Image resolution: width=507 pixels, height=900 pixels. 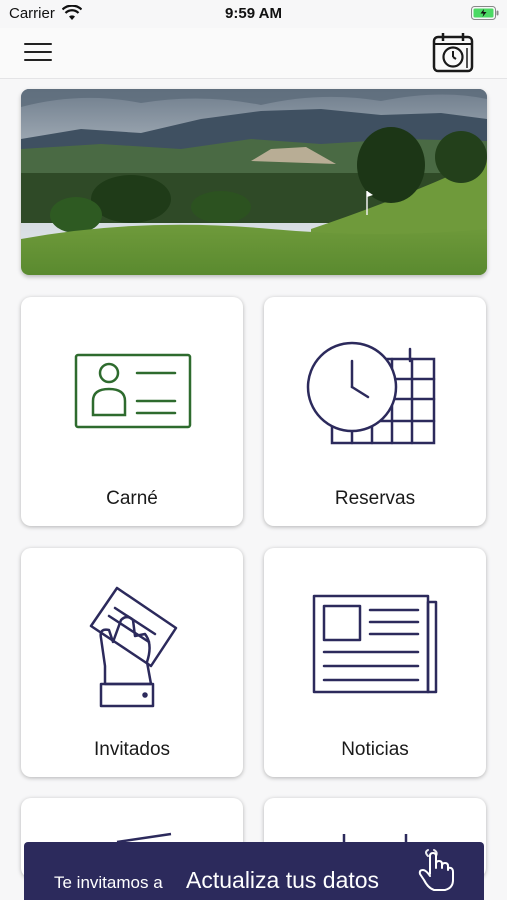 What do you see at coordinates (132, 662) in the screenshot?
I see `tile-invitados: Invitados` at bounding box center [132, 662].